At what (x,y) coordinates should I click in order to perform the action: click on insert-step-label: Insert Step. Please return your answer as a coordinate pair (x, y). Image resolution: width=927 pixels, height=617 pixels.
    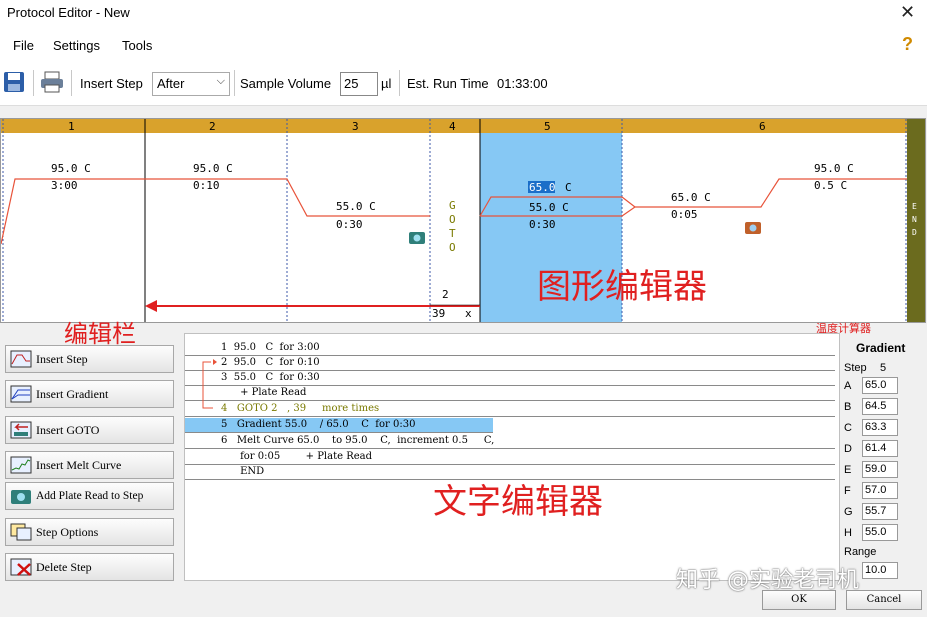
    Looking at the image, I should click on (111, 83).